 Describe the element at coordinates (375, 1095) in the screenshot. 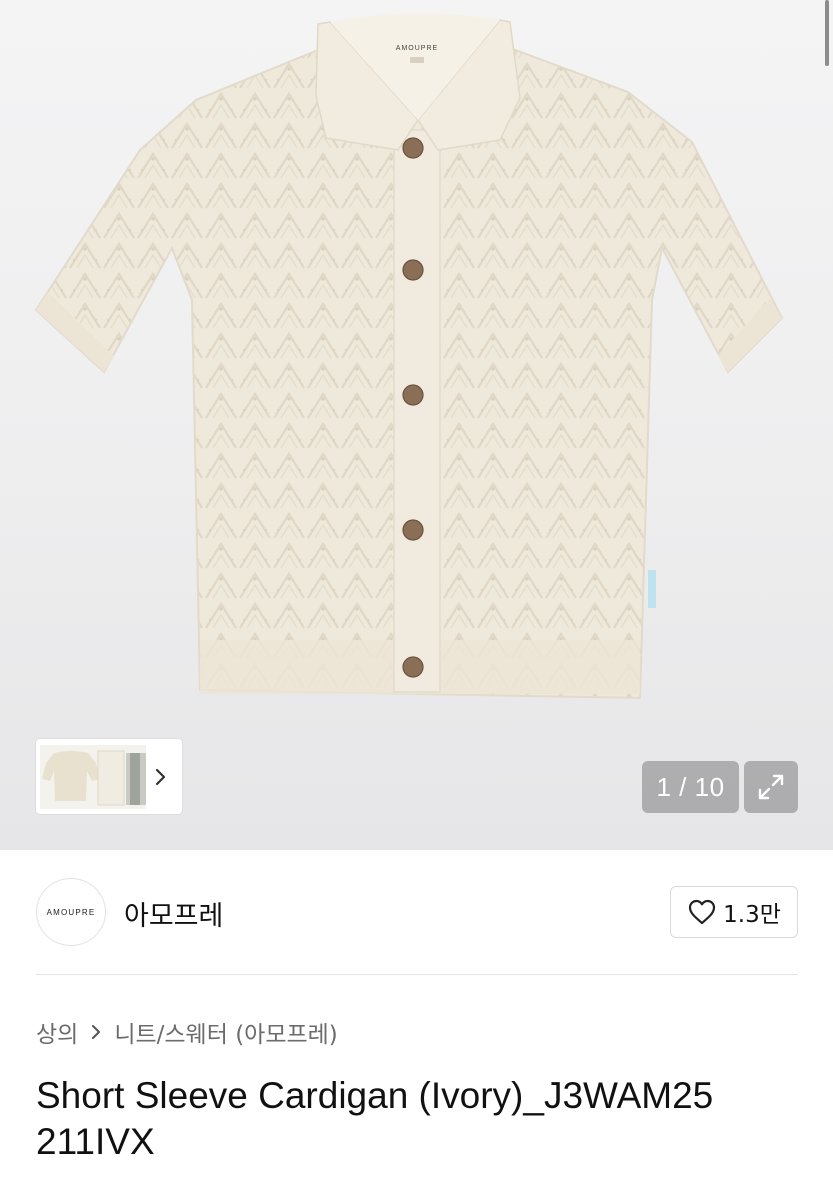

I see `product-title-line1: Short Sleeve Cardigan (Ivory)_J3WAM25` at that location.